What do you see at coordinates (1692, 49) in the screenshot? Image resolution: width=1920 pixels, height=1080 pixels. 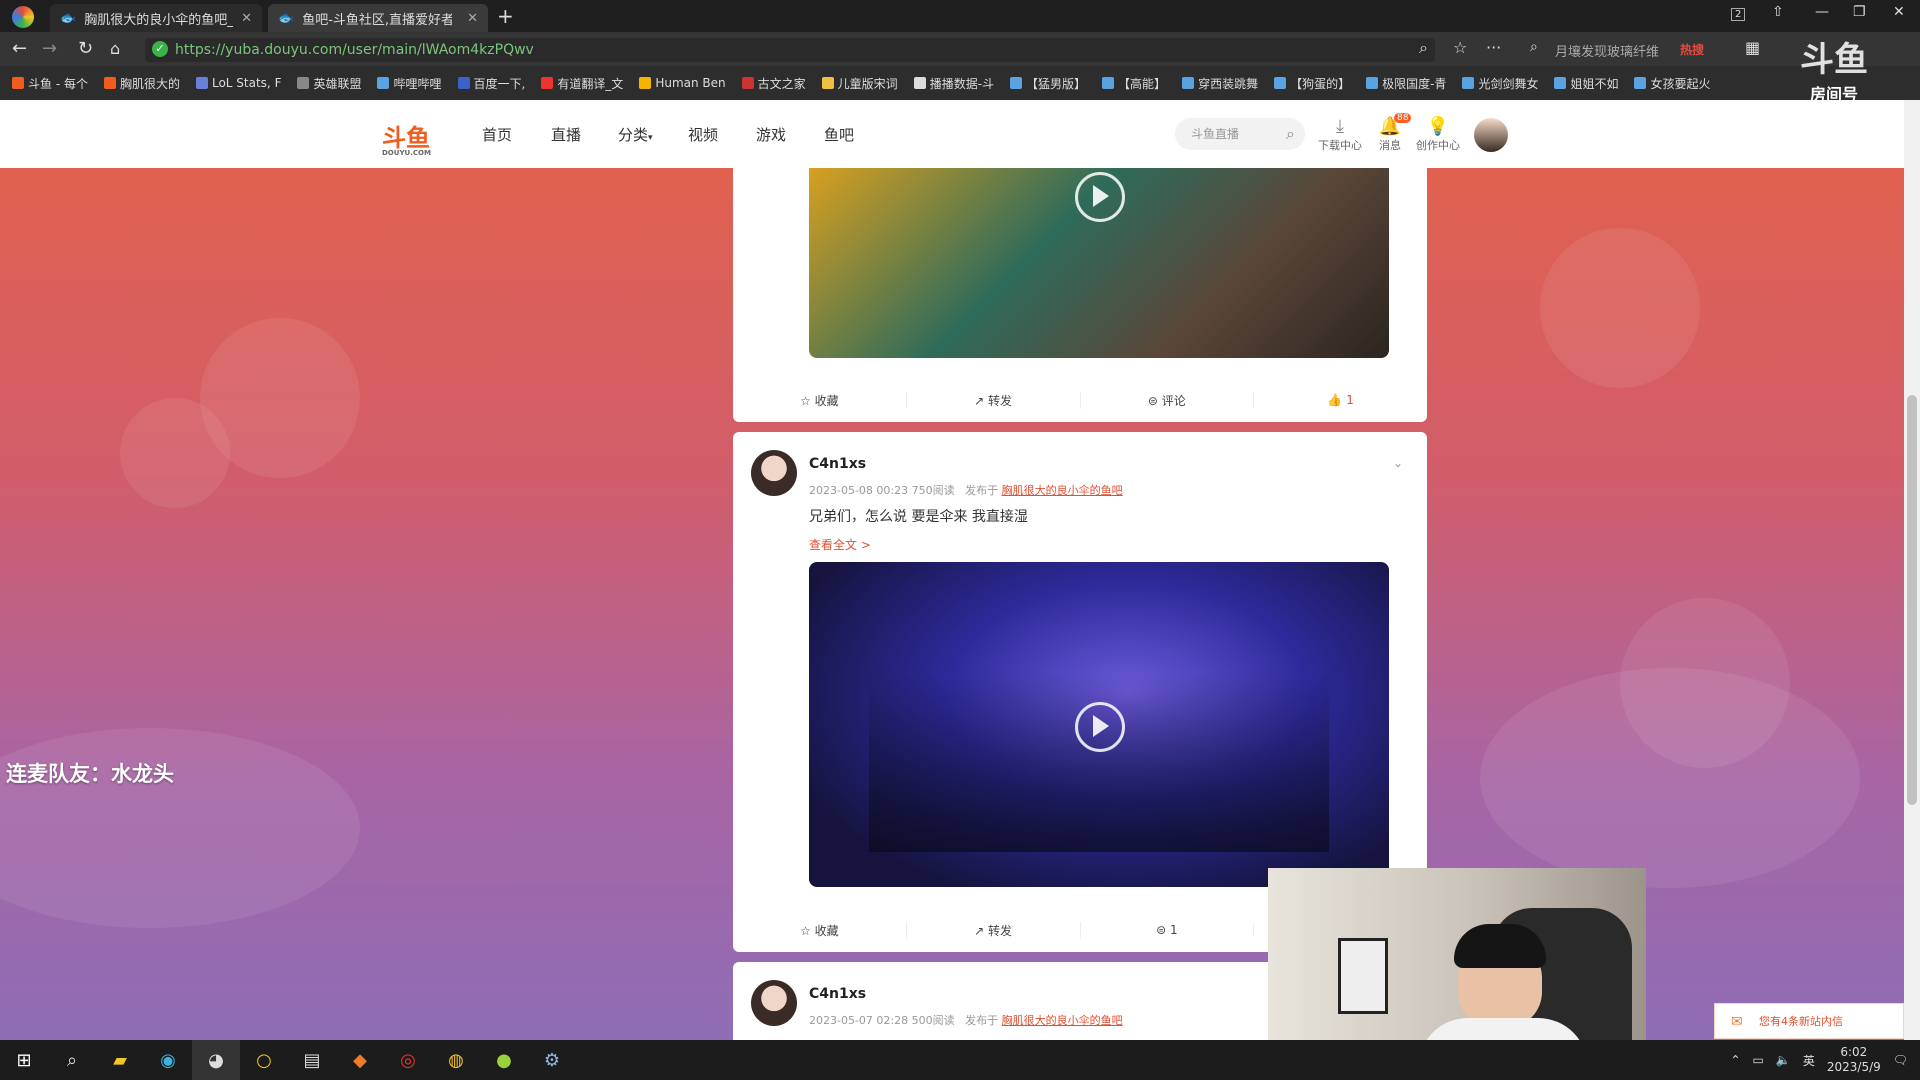 I see `hot-search-badge: 热搜` at bounding box center [1692, 49].